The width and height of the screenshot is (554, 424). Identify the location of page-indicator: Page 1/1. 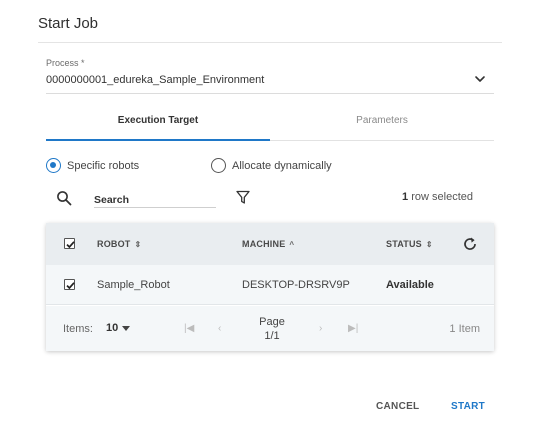
(272, 329).